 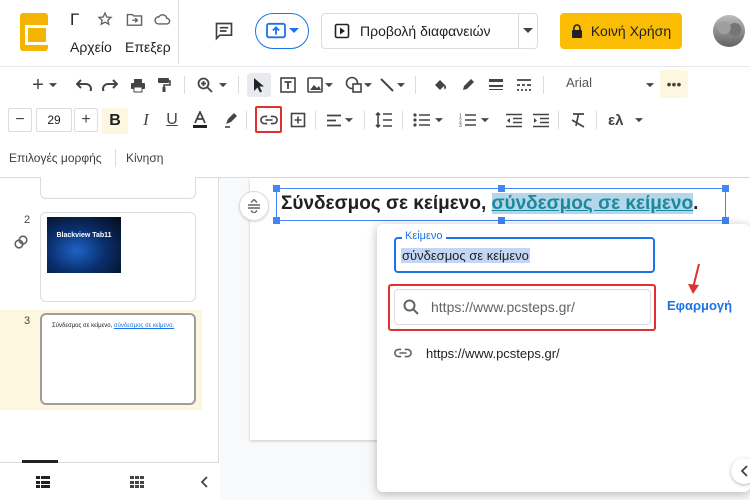 I want to click on share-label: Κοινή Χρήση, so click(x=631, y=31).